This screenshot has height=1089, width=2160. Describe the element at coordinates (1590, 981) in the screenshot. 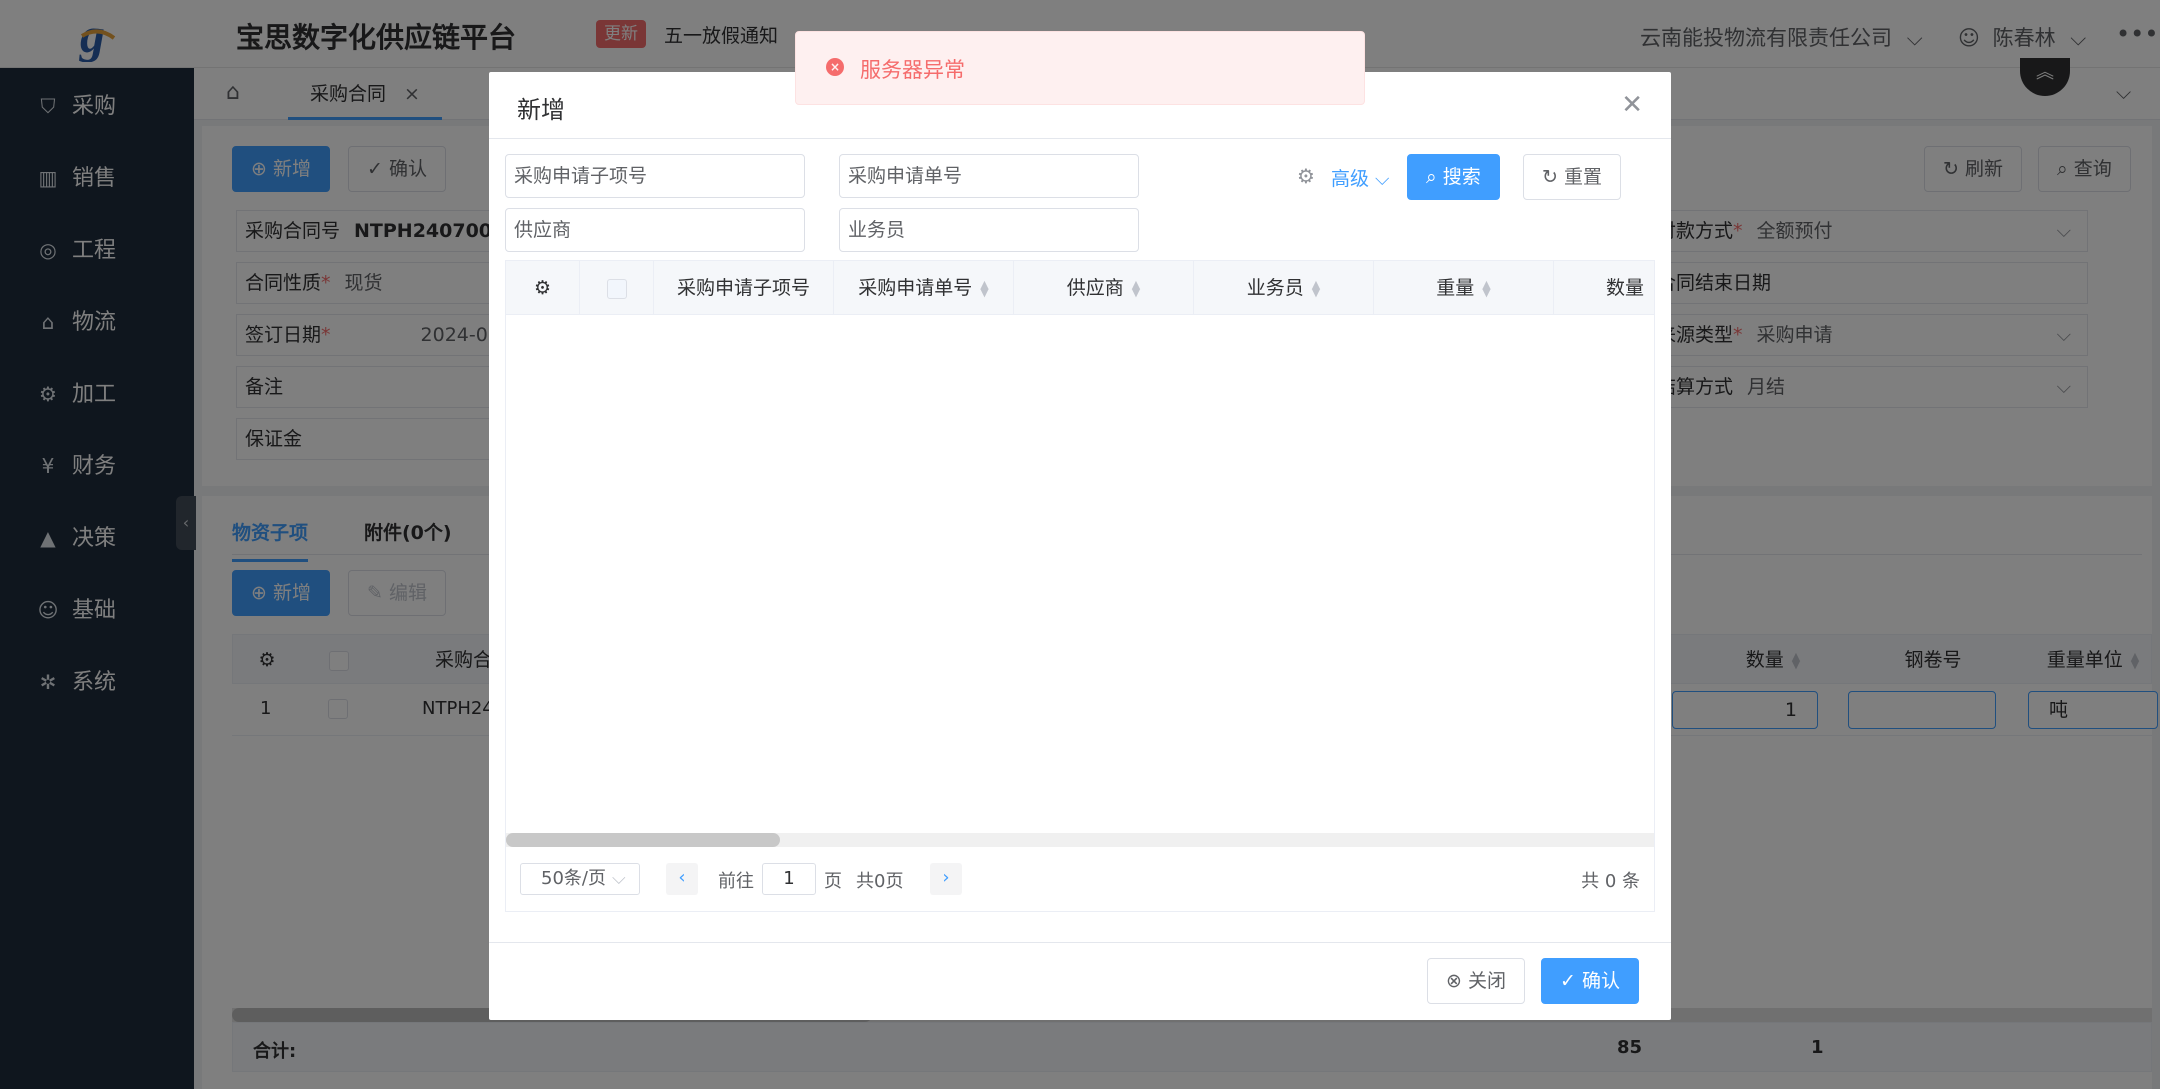

I see `dialog-confirm-button: ✓ 确认` at that location.